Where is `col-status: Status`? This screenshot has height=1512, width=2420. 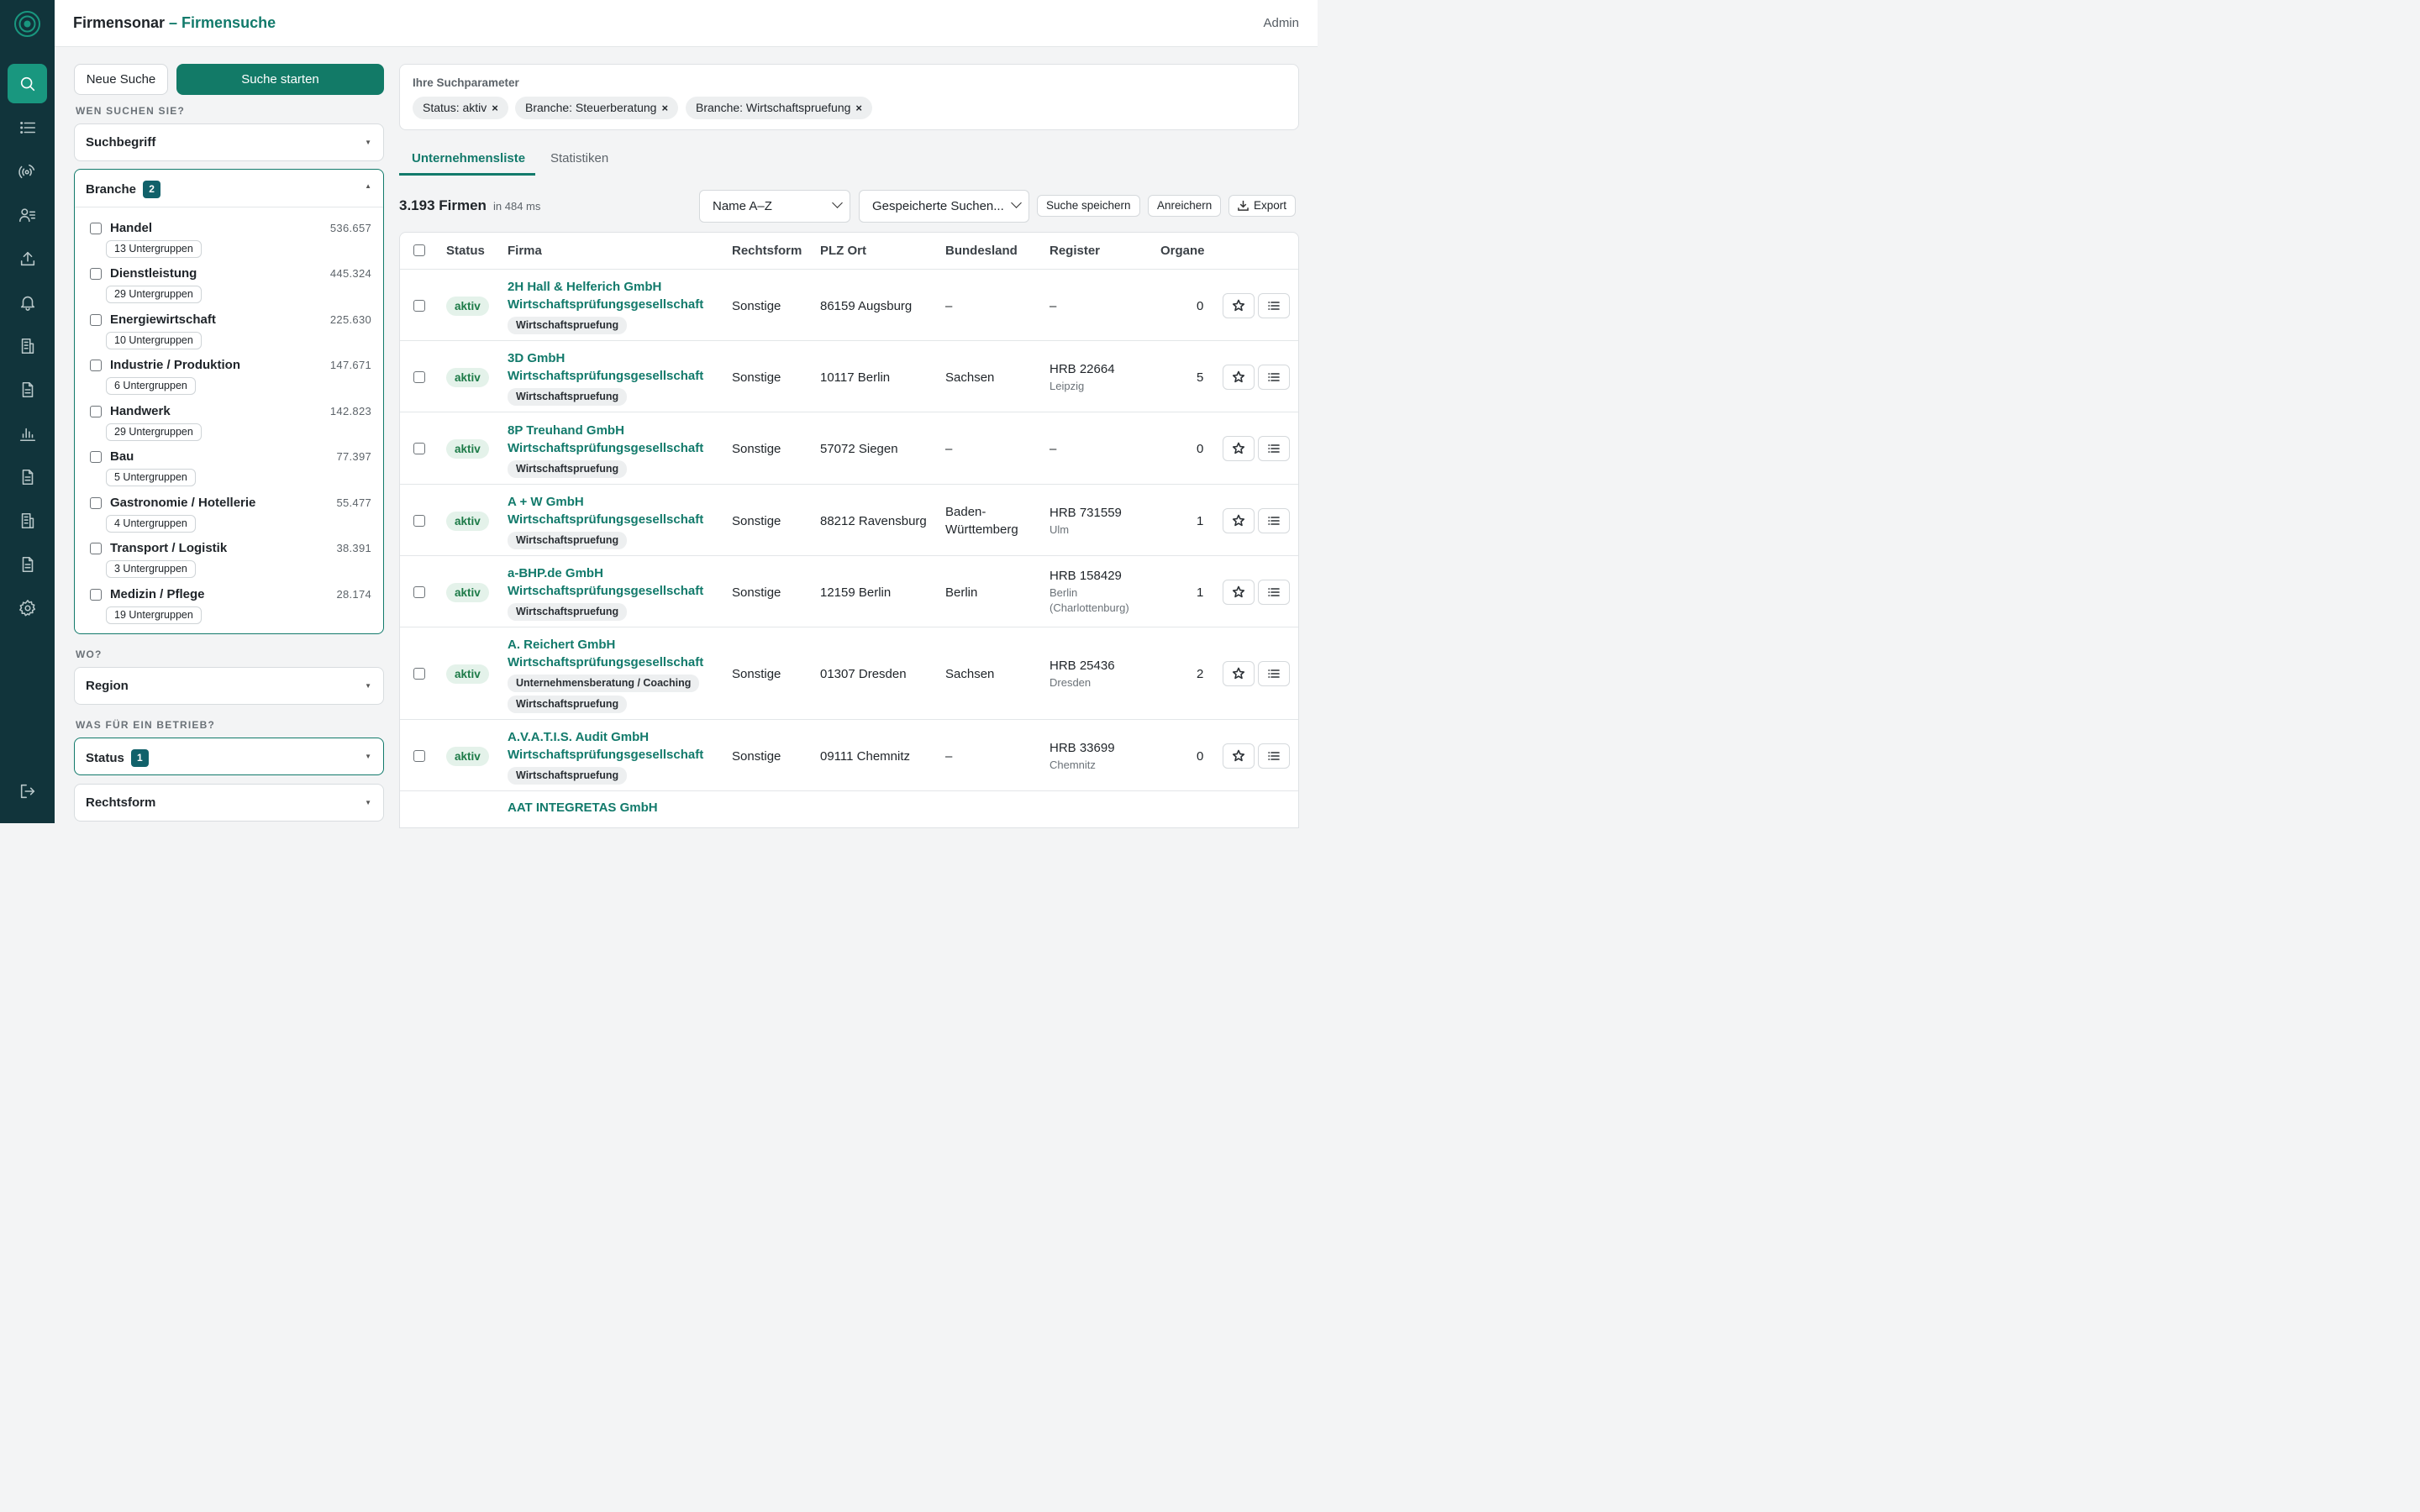
col-status: Status is located at coordinates (465, 251).